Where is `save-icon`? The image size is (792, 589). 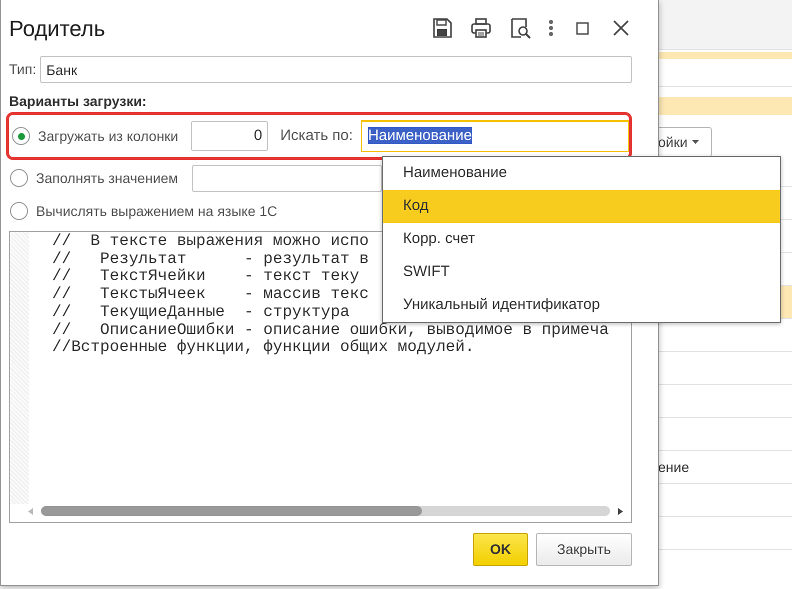
save-icon is located at coordinates (442, 28).